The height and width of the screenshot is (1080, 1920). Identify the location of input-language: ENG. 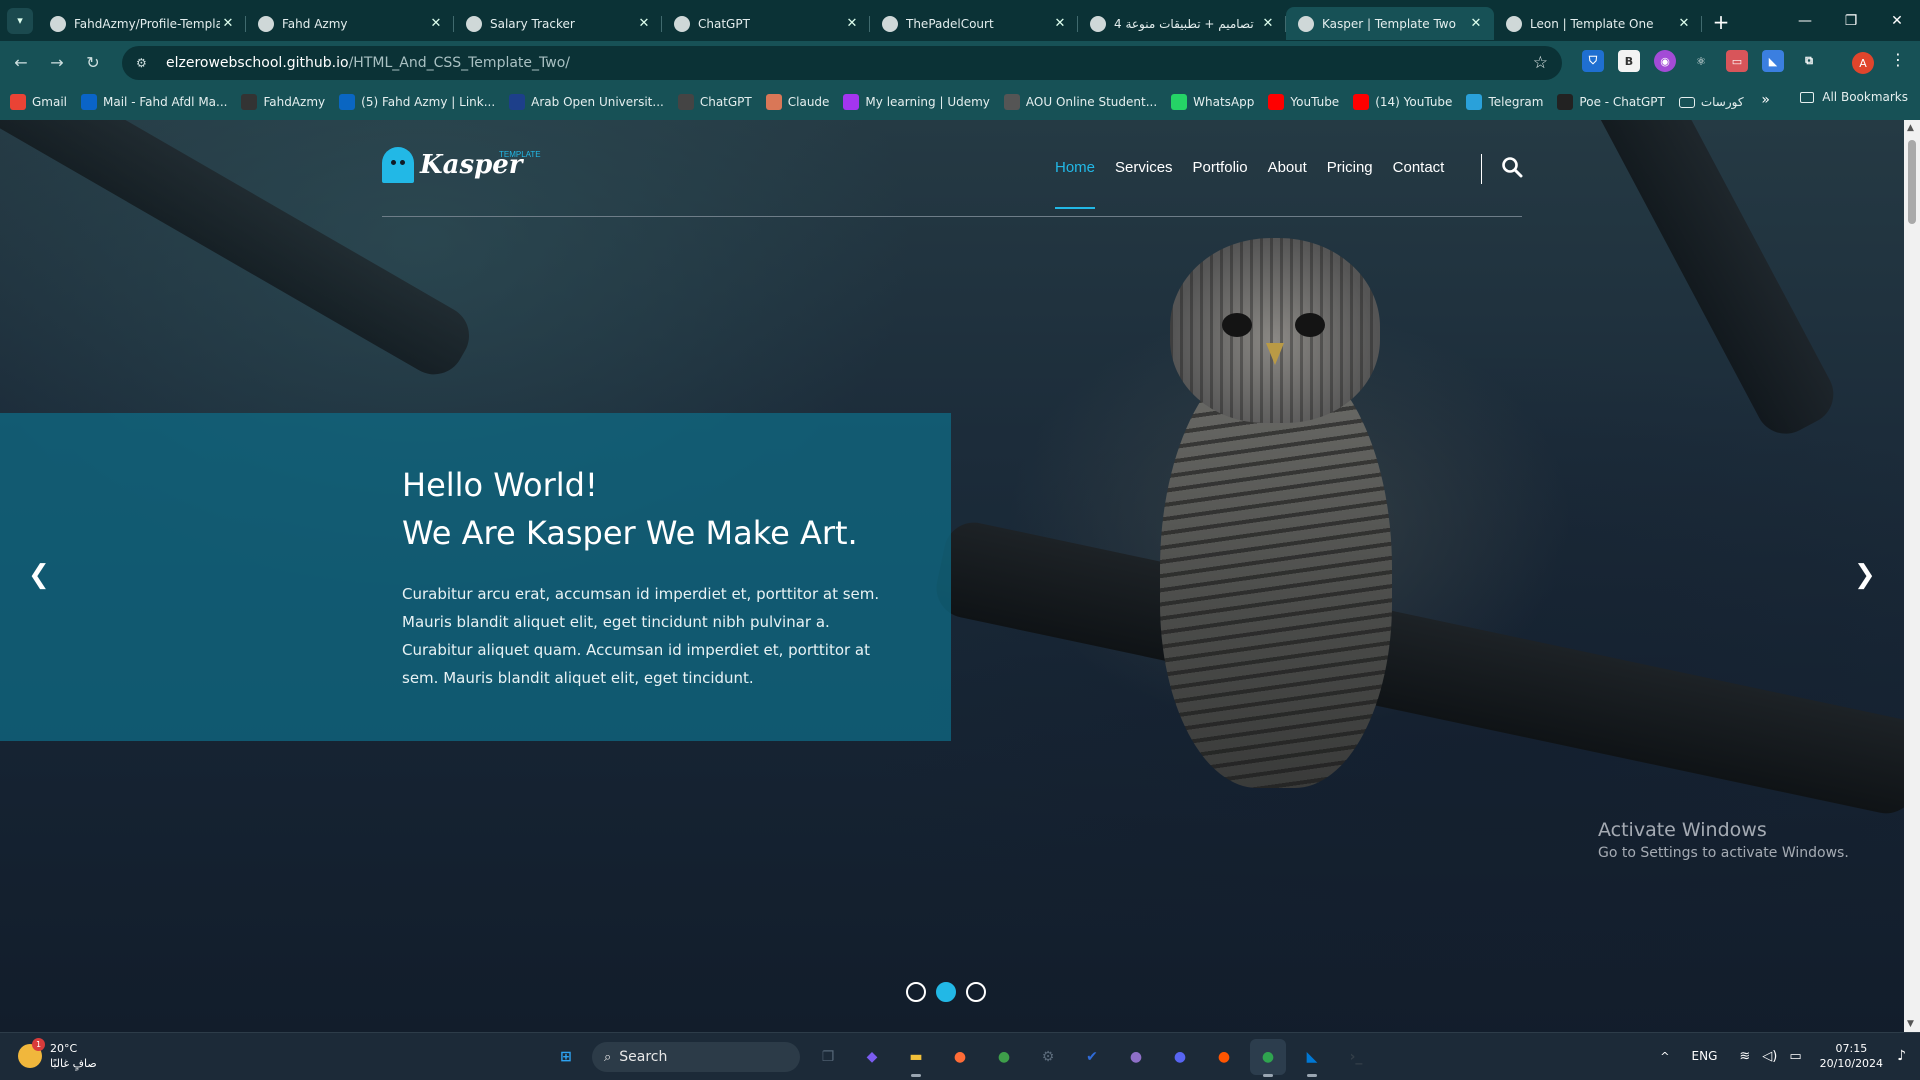
(1705, 1056).